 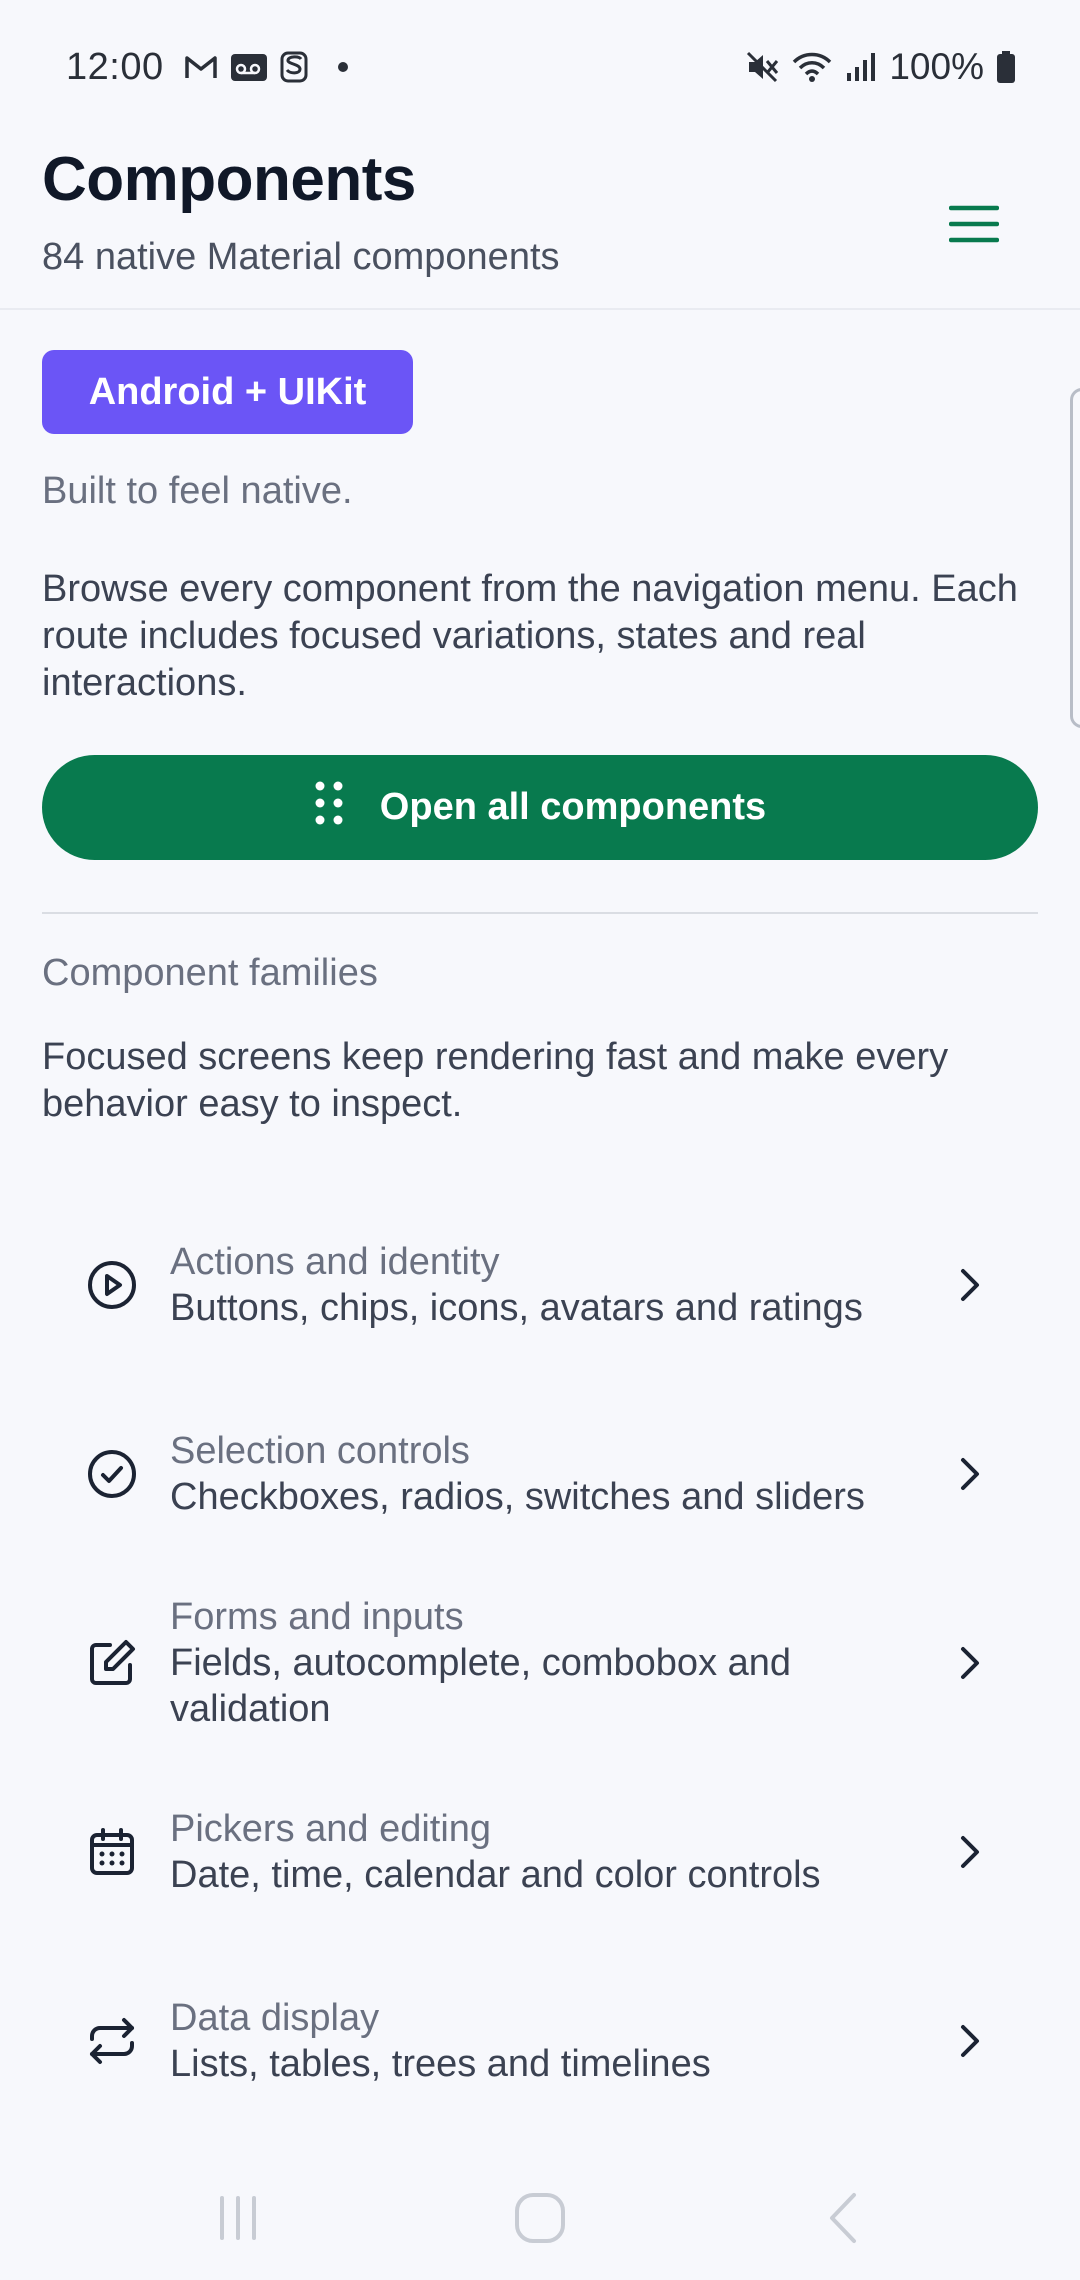 I want to click on open-all-components-button: Open all components, so click(x=540, y=807).